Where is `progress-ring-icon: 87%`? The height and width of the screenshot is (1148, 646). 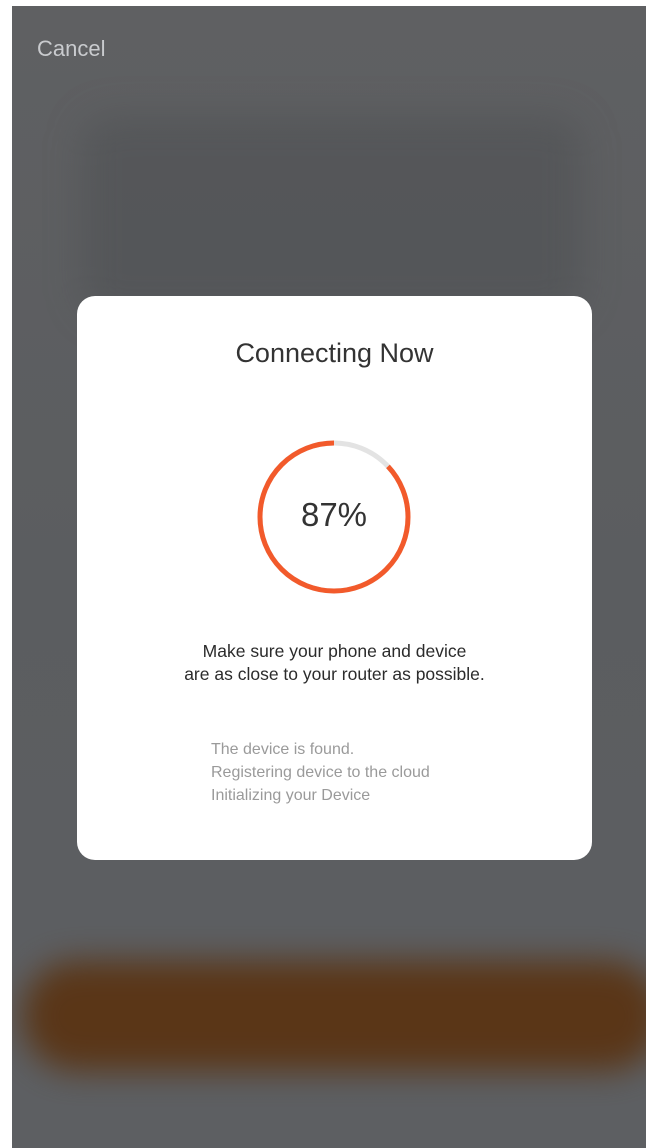
progress-ring-icon: 87% is located at coordinates (334, 517).